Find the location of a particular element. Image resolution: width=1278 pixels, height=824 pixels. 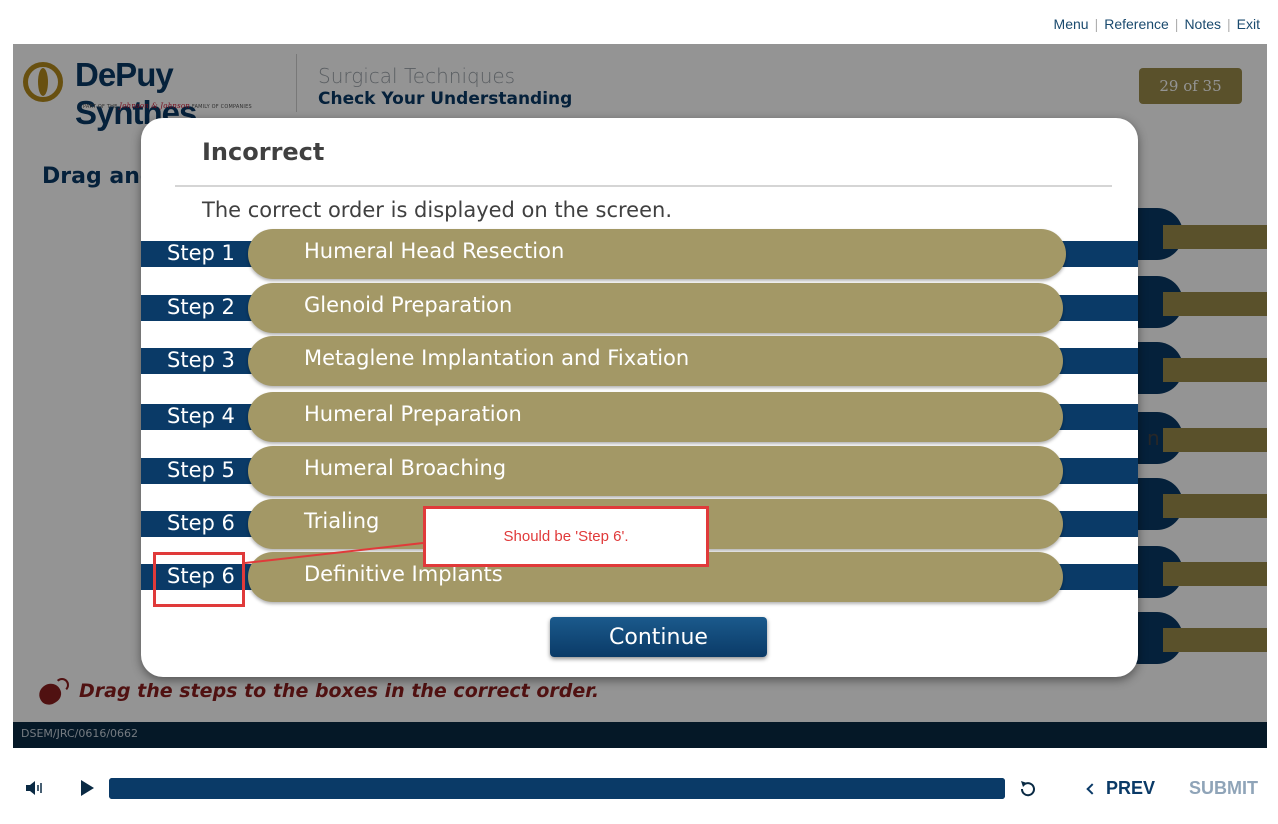

step-text: Humeral Head Resection is located at coordinates (434, 251).